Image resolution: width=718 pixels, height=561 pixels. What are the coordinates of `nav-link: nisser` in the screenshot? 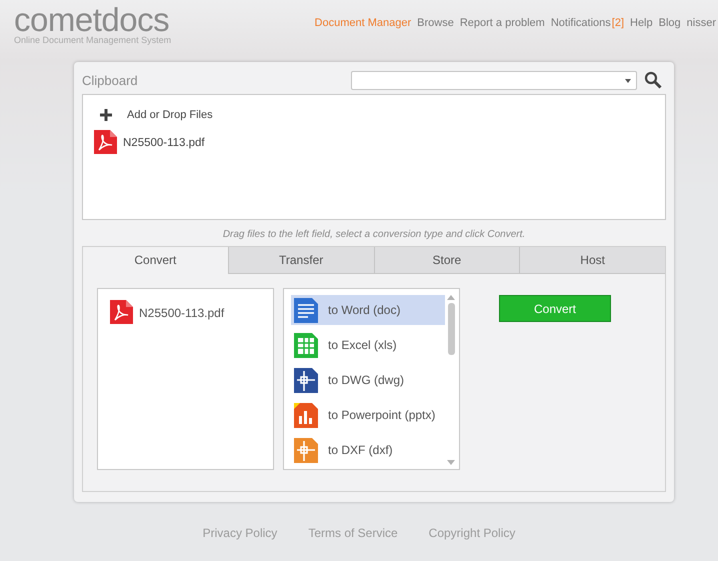 It's located at (701, 23).